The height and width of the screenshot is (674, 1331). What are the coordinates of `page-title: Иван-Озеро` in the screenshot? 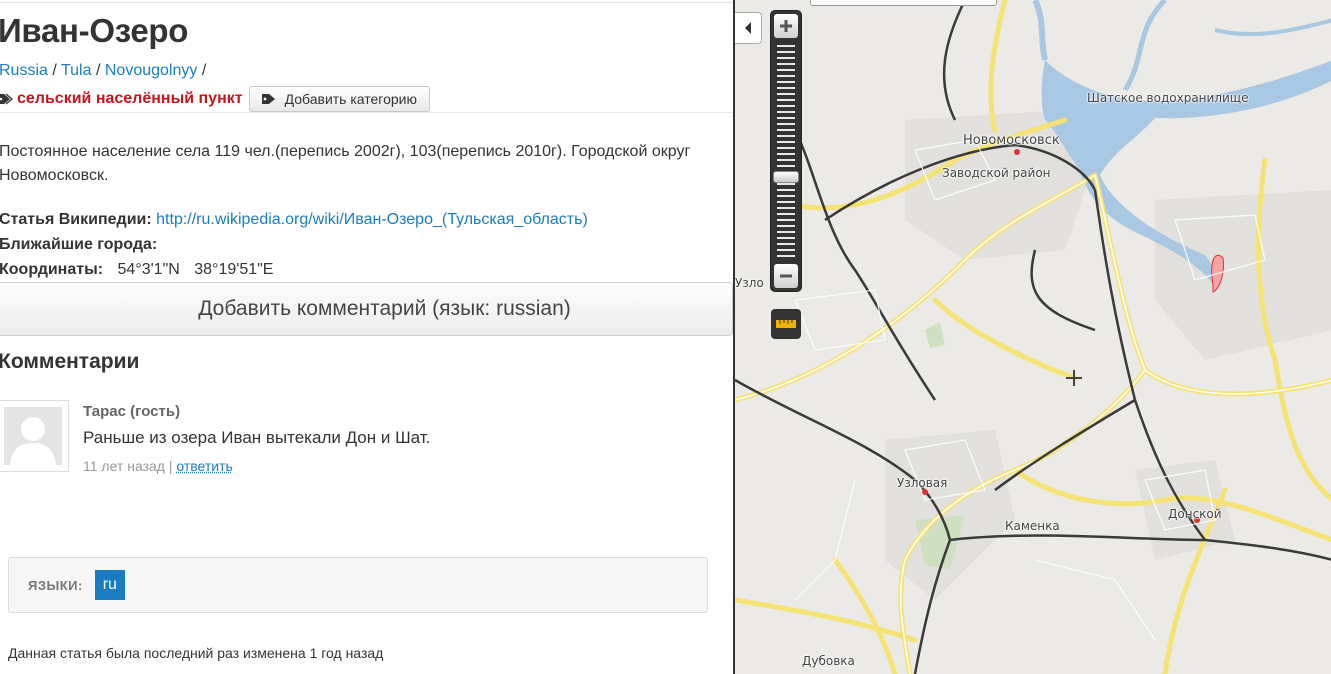 It's located at (94, 30).